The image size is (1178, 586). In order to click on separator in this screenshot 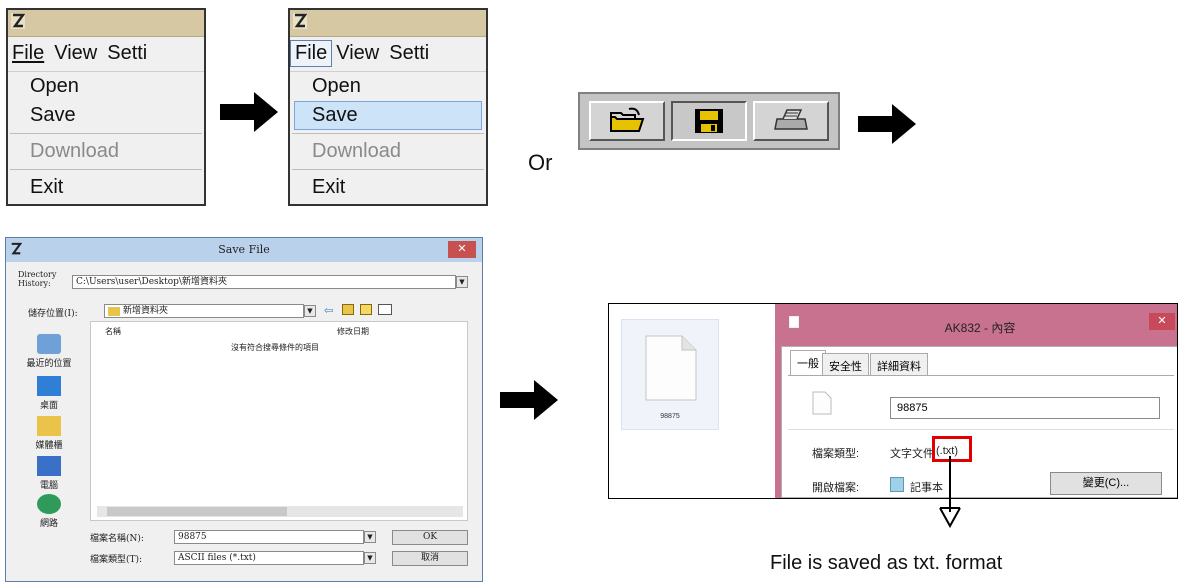, I will do `click(981, 429)`.